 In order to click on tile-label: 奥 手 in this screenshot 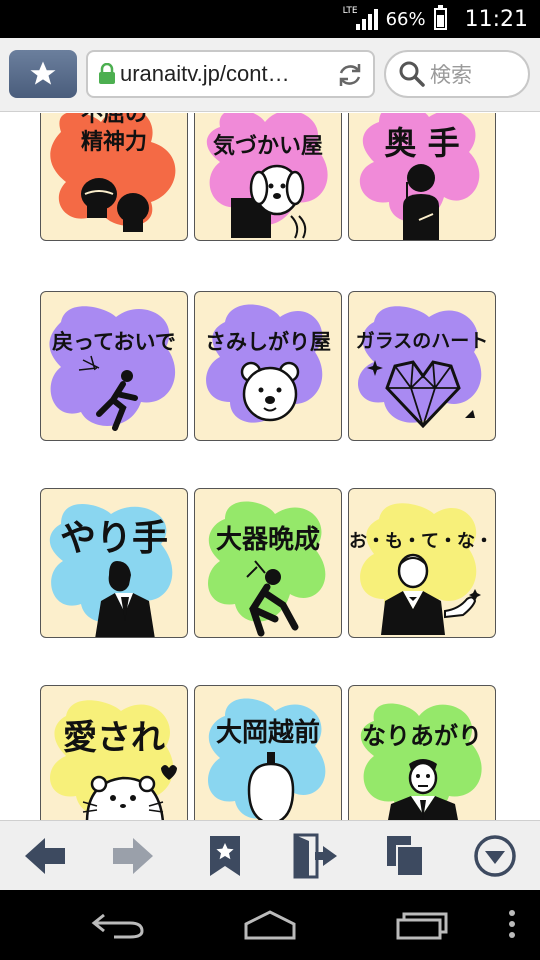, I will do `click(422, 143)`.